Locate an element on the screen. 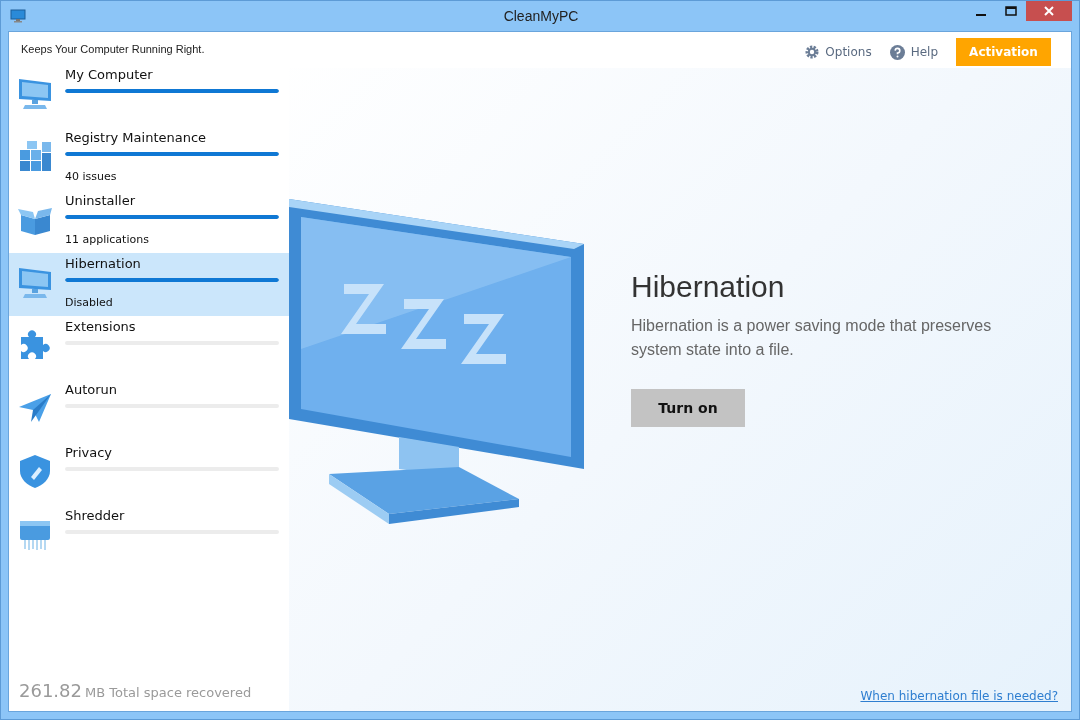  sidebar-item: Shredder is located at coordinates (149, 536).